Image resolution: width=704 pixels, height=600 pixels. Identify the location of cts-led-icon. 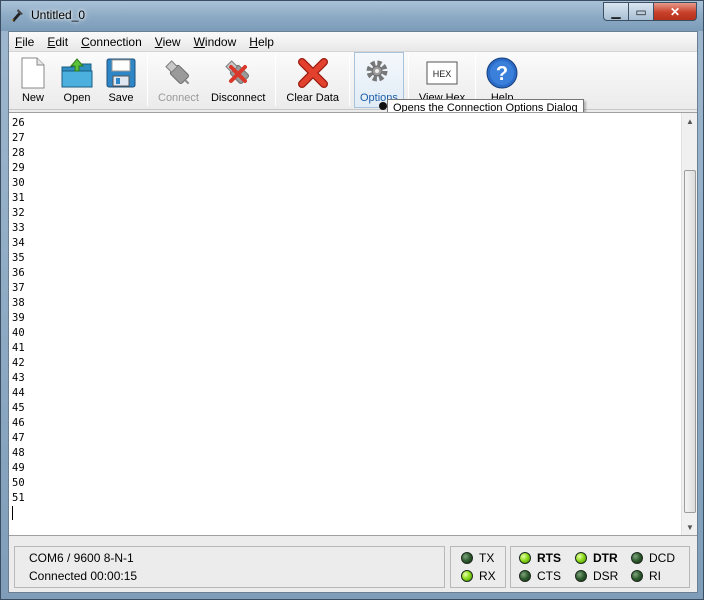
(525, 576).